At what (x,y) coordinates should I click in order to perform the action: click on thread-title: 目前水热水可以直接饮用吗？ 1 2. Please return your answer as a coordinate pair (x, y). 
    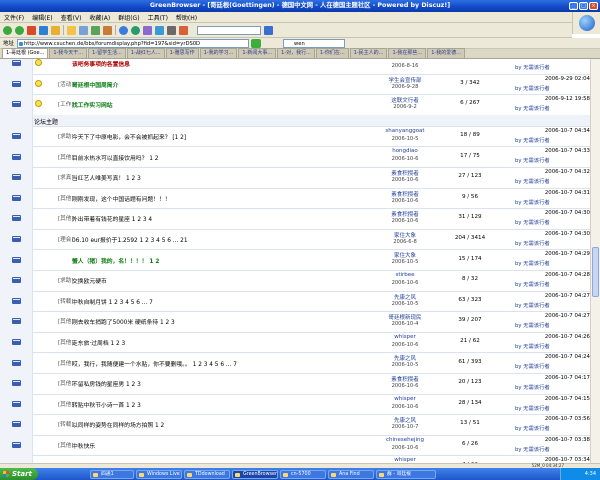
    Looking at the image, I should click on (115, 157).